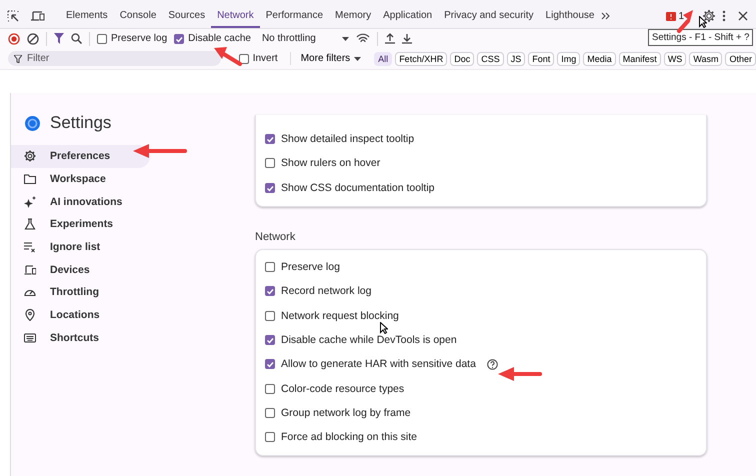  Describe the element at coordinates (289, 38) in the screenshot. I see `throttling-dropdown: No throttling` at that location.